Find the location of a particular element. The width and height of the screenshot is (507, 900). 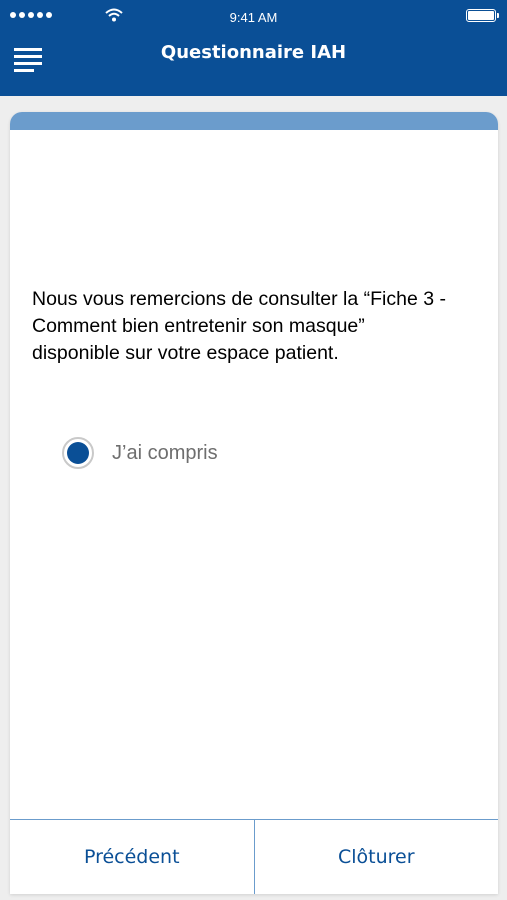

footer-bar: Précédent Clôturer is located at coordinates (254, 856).